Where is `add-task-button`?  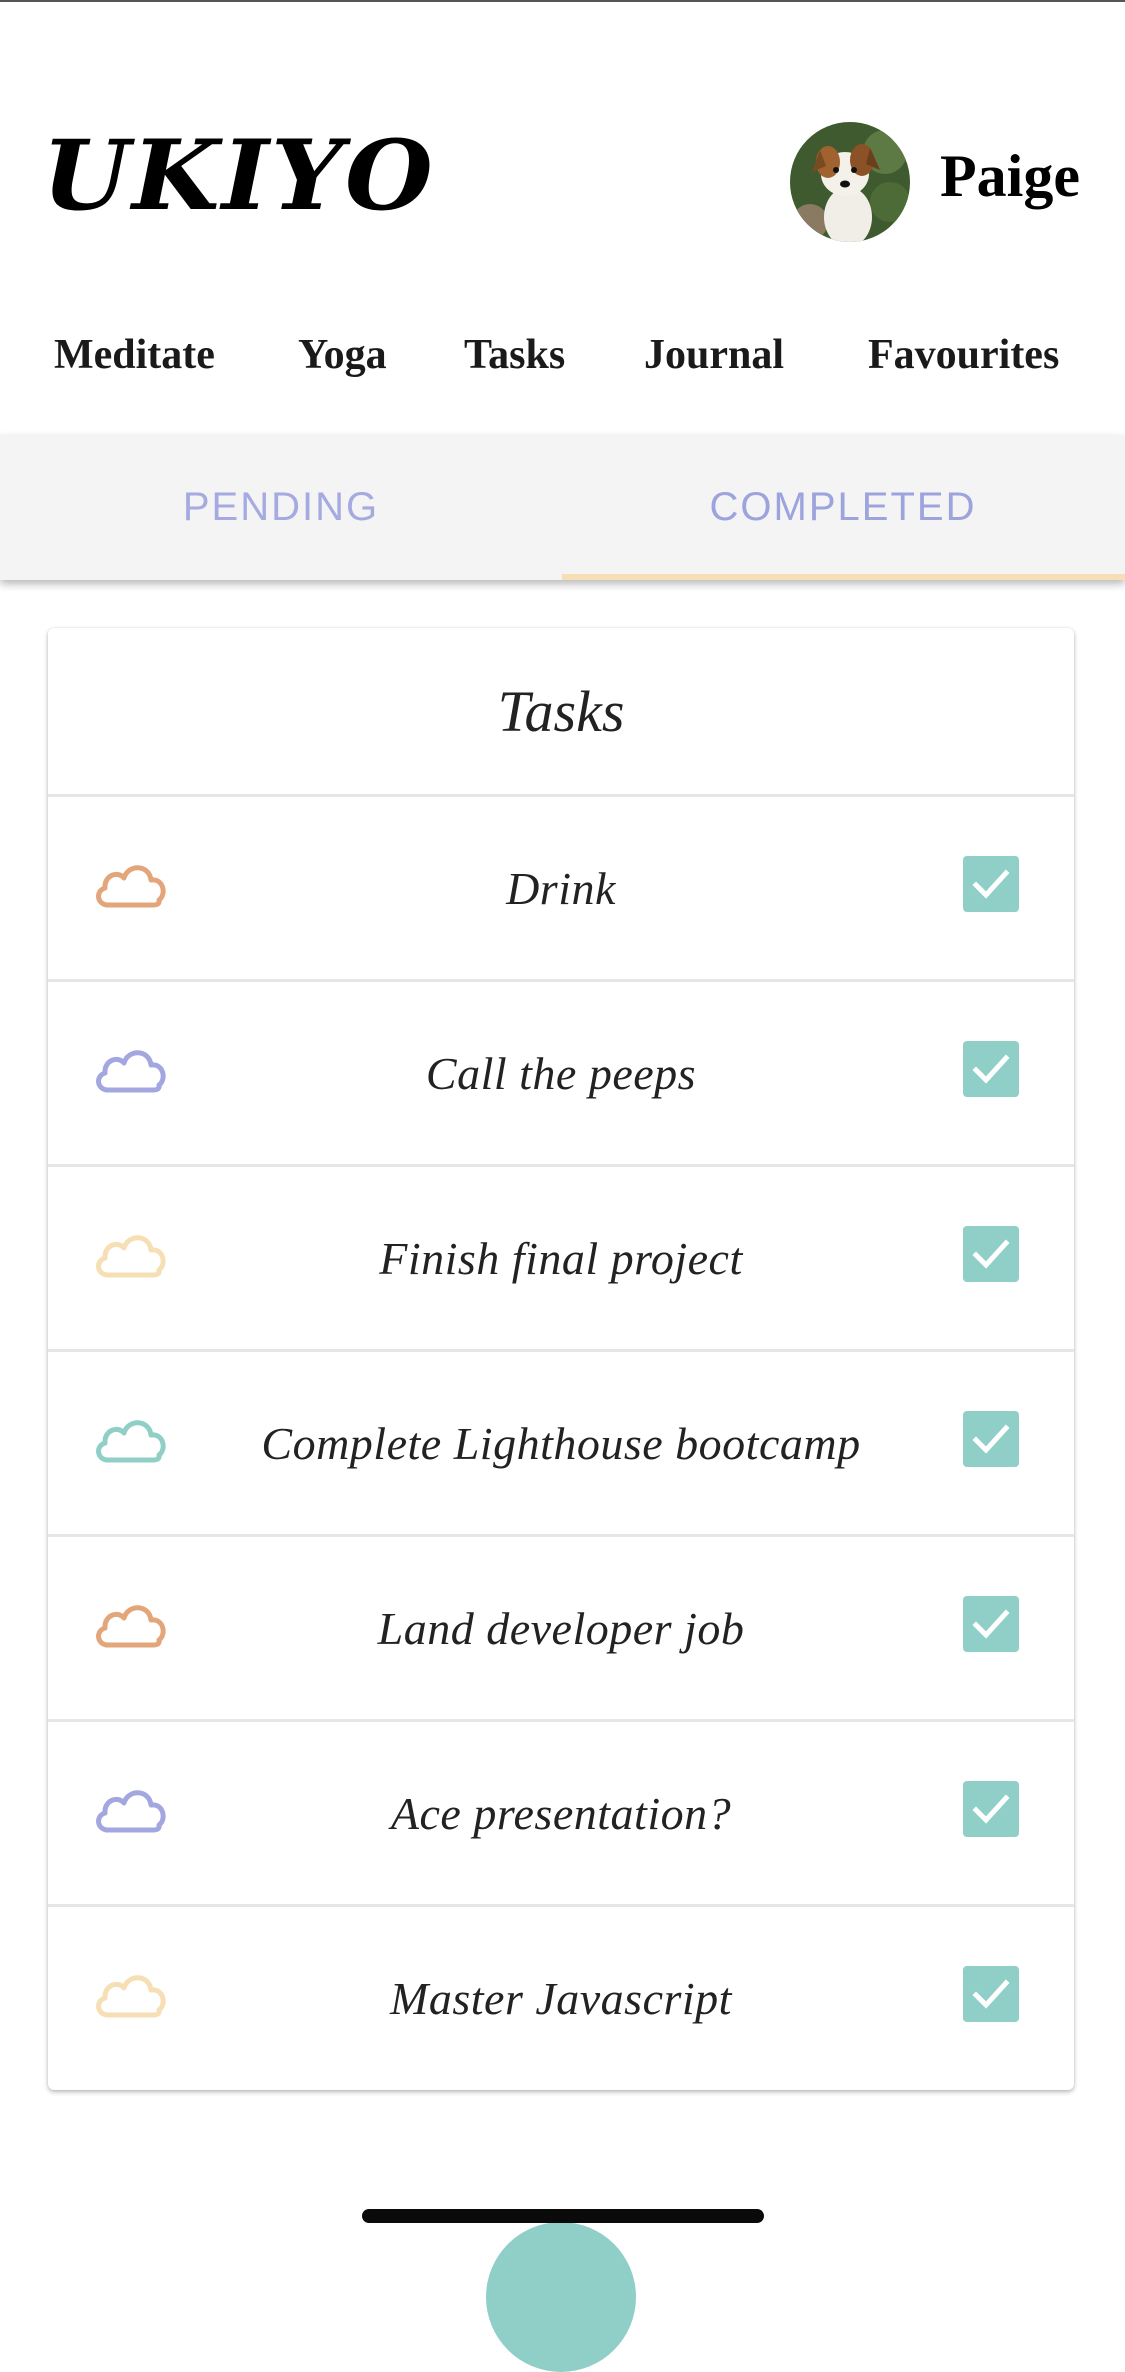
add-task-button is located at coordinates (561, 2297).